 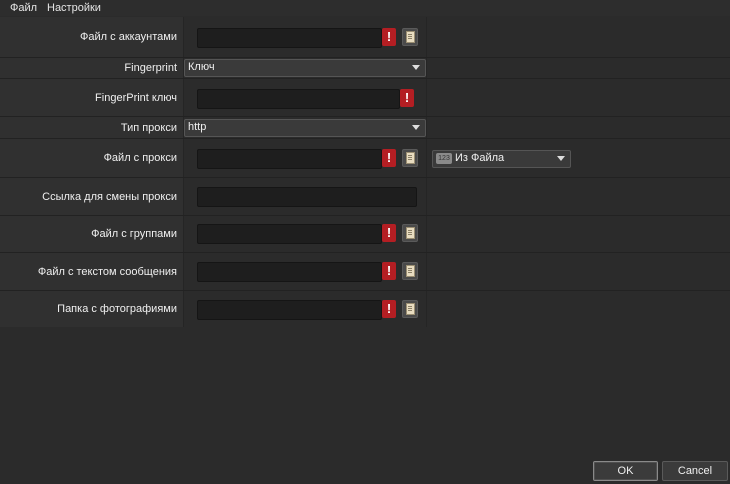 I want to click on fingerprint-key-label: FingerPrint ключ, so click(x=136, y=97).